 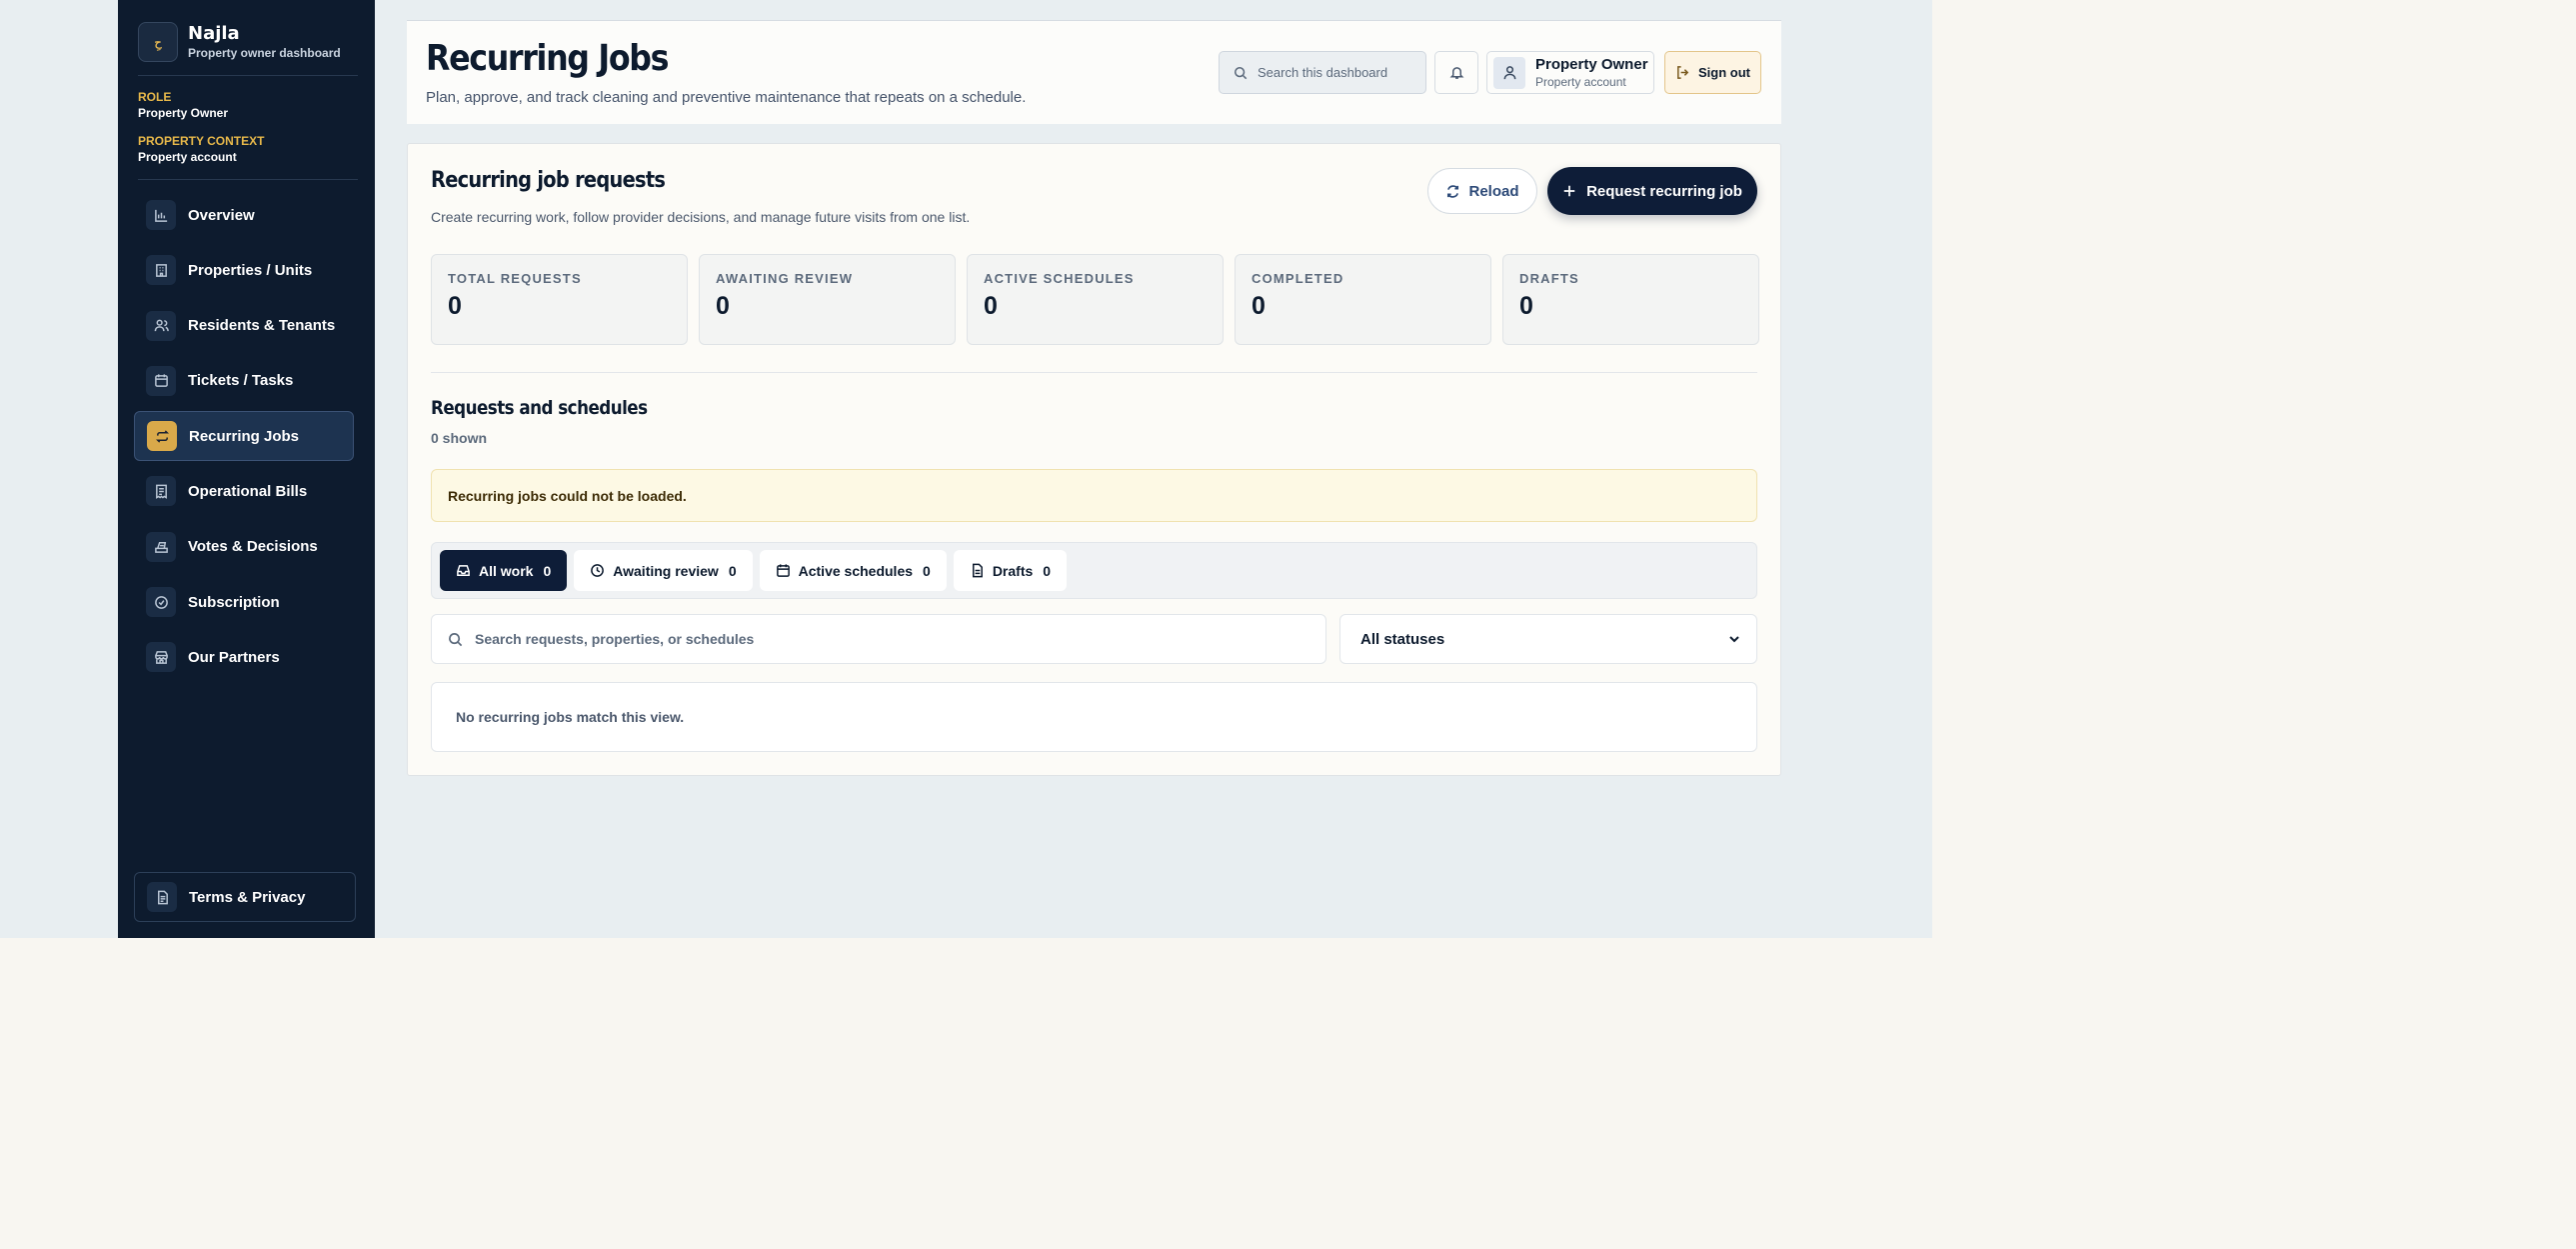 I want to click on list-title: Requests and schedules, so click(x=539, y=408).